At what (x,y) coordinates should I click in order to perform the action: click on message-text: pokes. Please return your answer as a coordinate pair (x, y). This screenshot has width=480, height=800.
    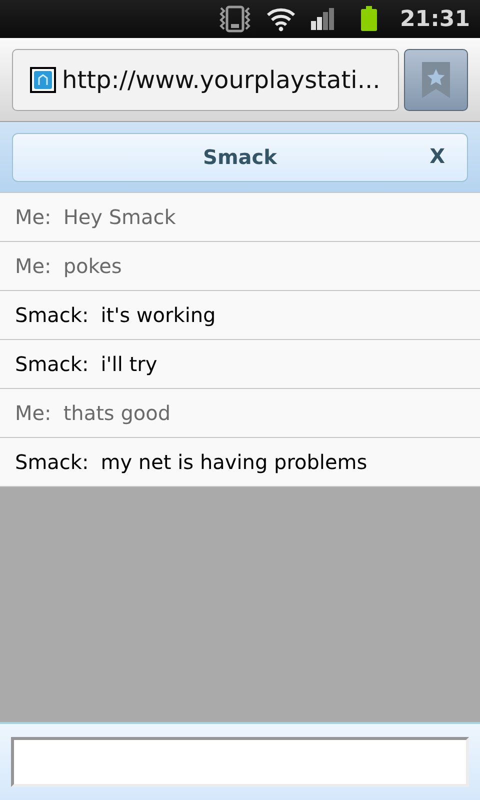
    Looking at the image, I should click on (92, 266).